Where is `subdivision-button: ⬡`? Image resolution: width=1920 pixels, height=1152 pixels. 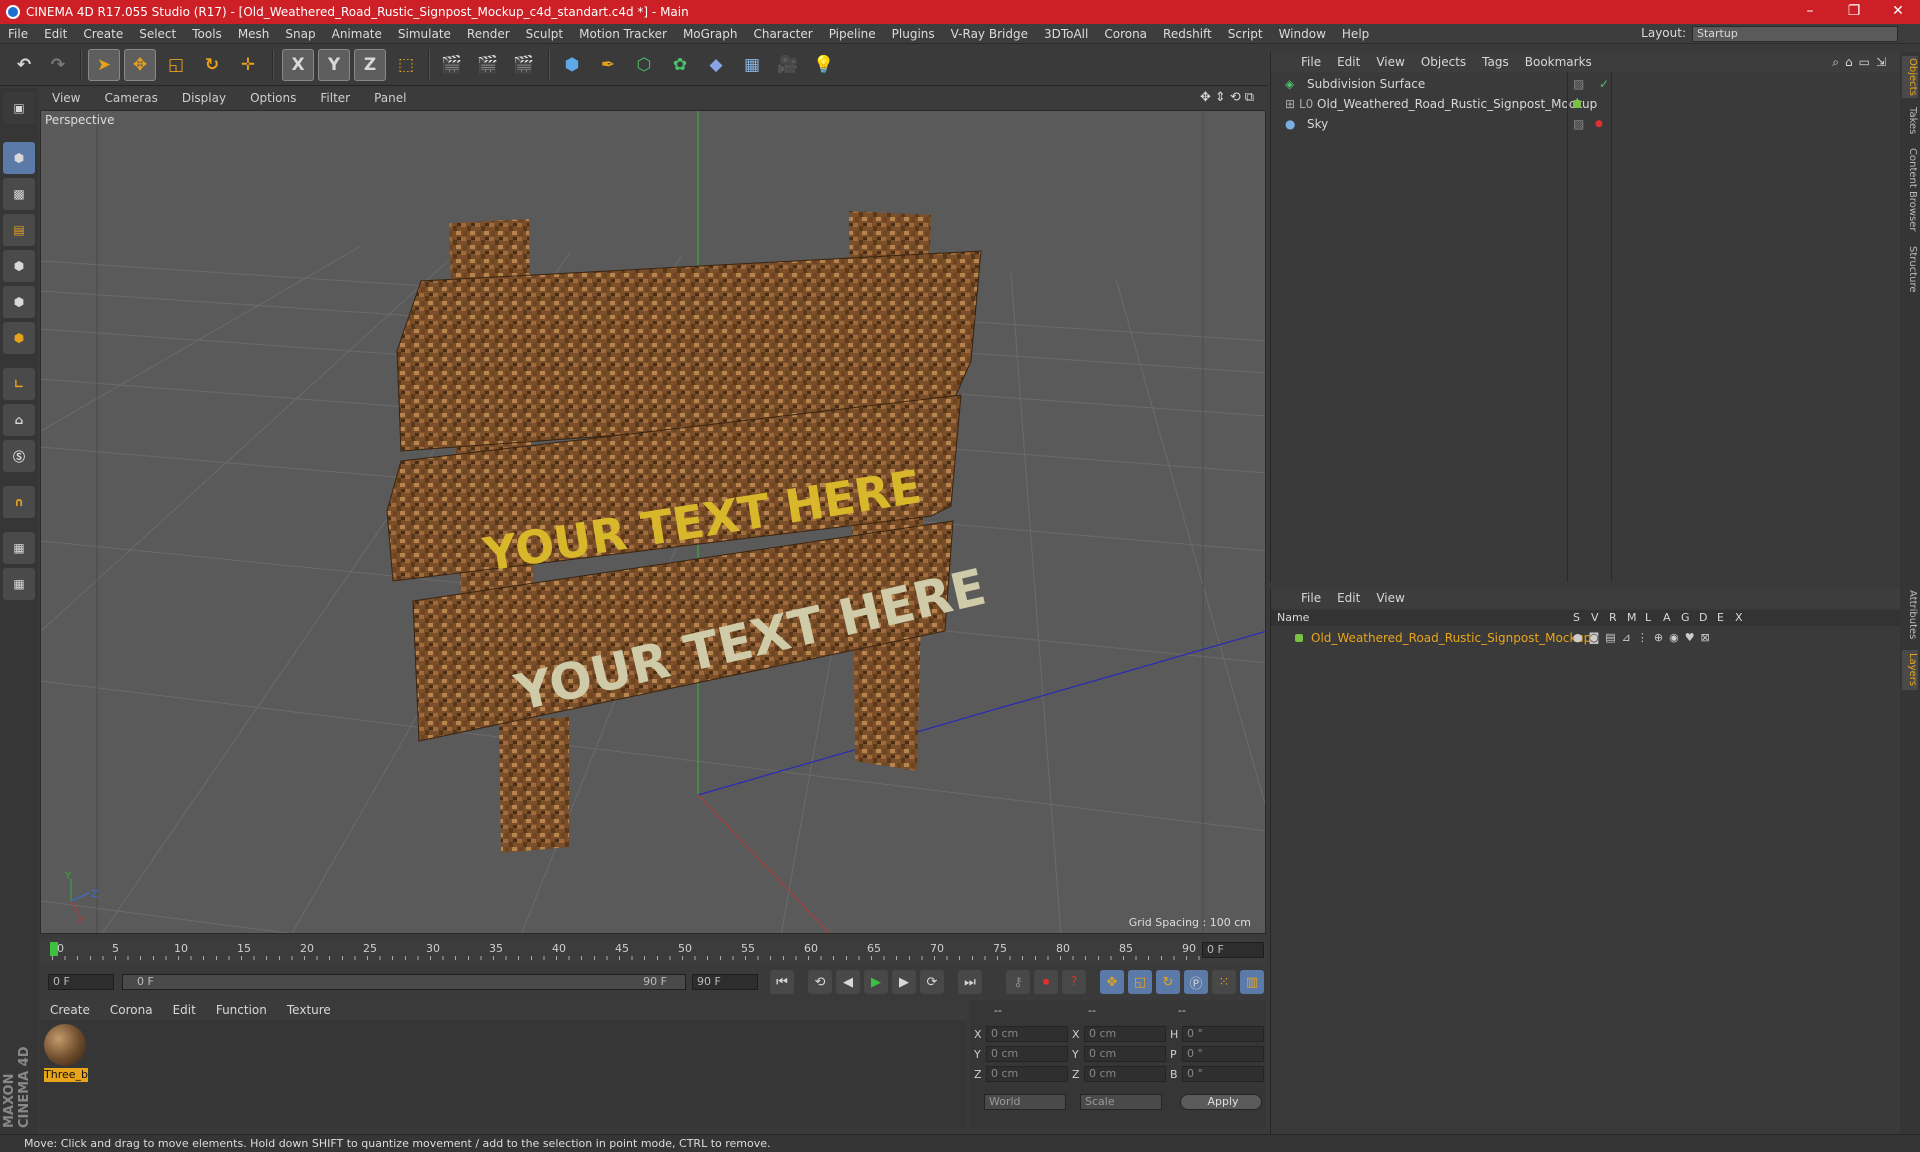
subdivision-button: ⬡ is located at coordinates (644, 65).